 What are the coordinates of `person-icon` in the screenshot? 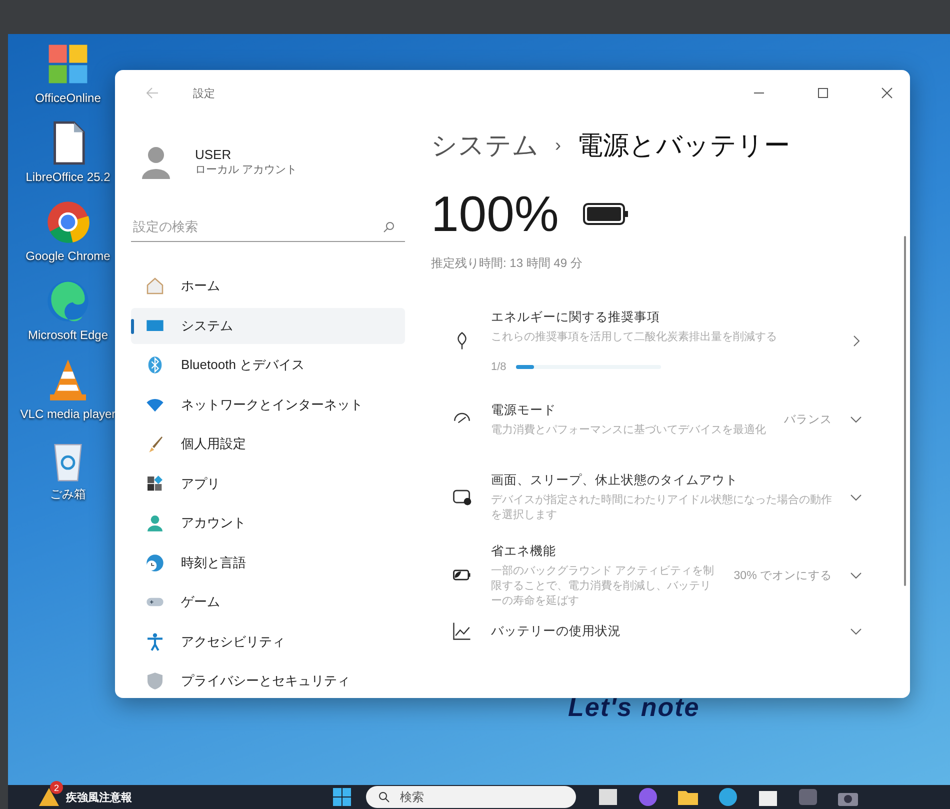 It's located at (155, 523).